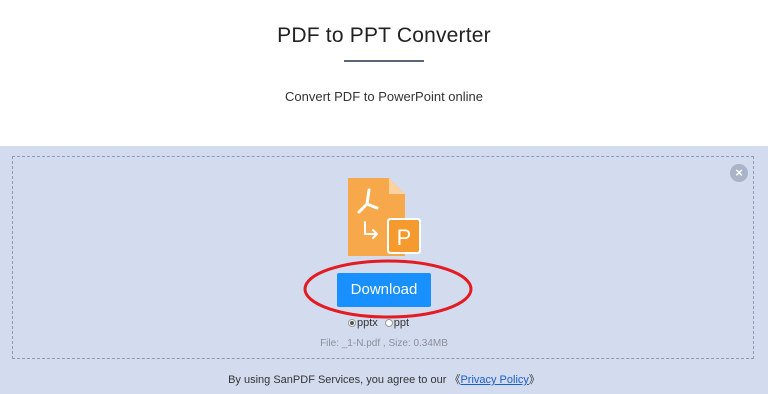 This screenshot has height=394, width=768. Describe the element at coordinates (352, 323) in the screenshot. I see `format-radio-pptx` at that location.